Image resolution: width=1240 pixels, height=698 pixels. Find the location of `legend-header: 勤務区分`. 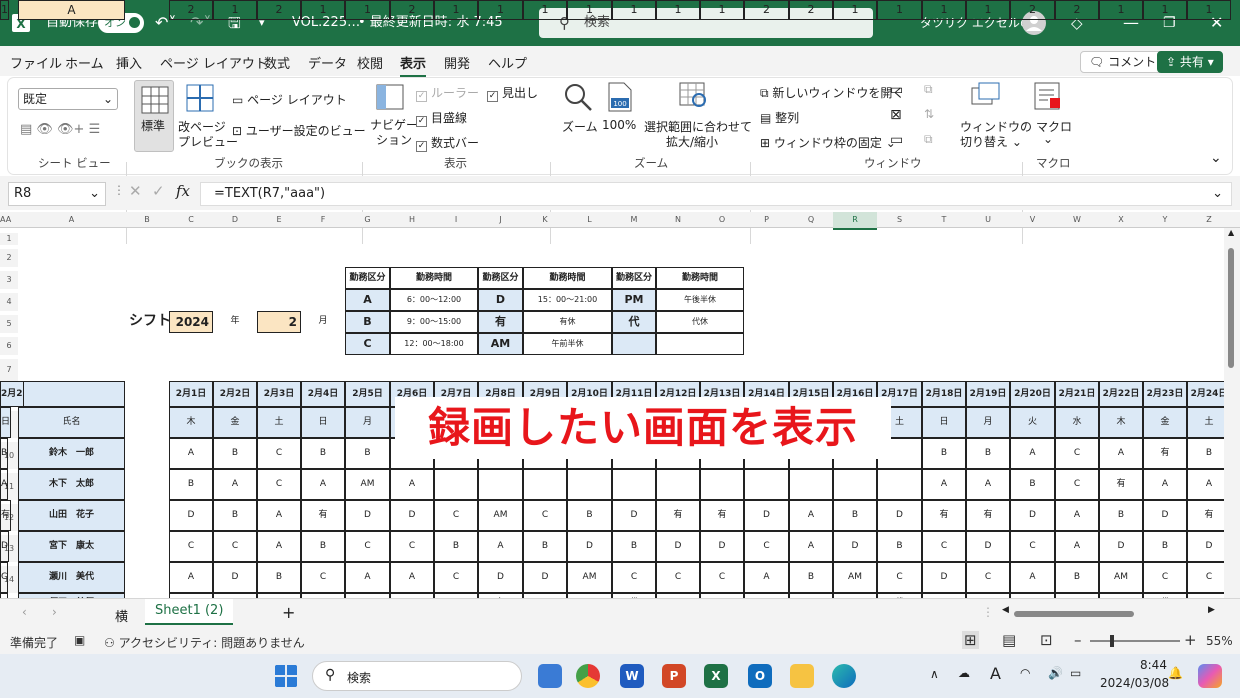

legend-header: 勤務区分 is located at coordinates (367, 278).